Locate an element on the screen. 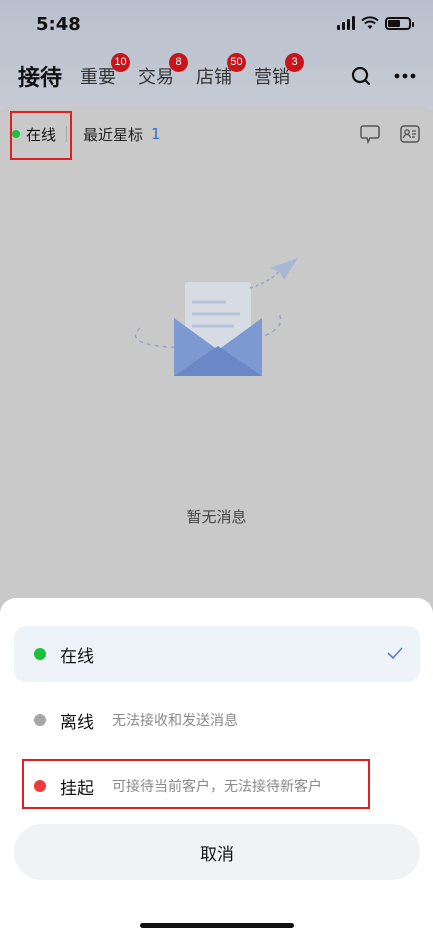 Image resolution: width=433 pixels, height=933 pixels. status-icons is located at coordinates (375, 23).